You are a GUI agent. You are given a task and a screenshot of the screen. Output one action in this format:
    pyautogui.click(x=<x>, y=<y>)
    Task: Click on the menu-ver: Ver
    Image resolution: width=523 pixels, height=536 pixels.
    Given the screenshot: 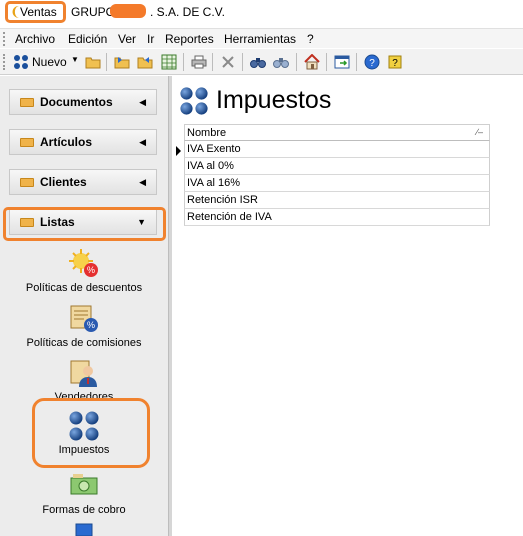 What is the action you would take?
    pyautogui.click(x=127, y=39)
    